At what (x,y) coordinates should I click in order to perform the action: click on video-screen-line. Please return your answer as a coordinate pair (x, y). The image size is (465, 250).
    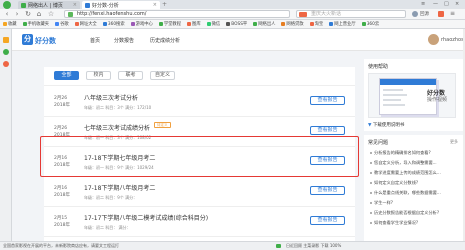
    Looking at the image, I should click on (395, 95).